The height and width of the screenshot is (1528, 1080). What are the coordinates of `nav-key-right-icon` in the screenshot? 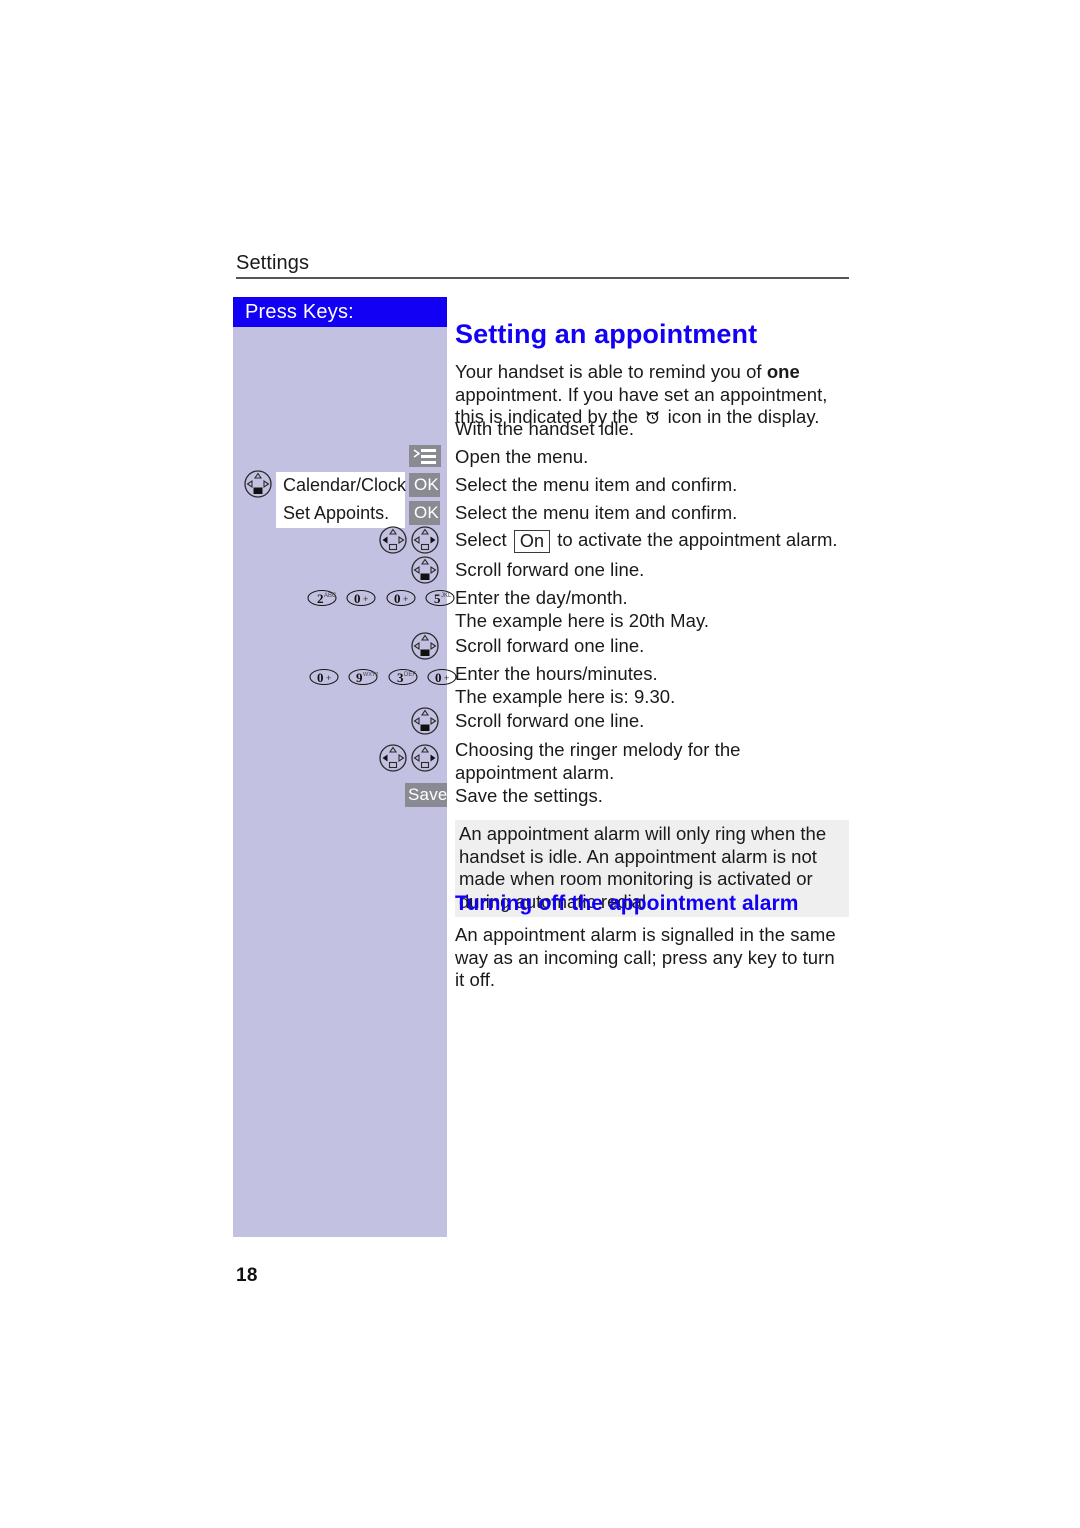 It's located at (425, 542).